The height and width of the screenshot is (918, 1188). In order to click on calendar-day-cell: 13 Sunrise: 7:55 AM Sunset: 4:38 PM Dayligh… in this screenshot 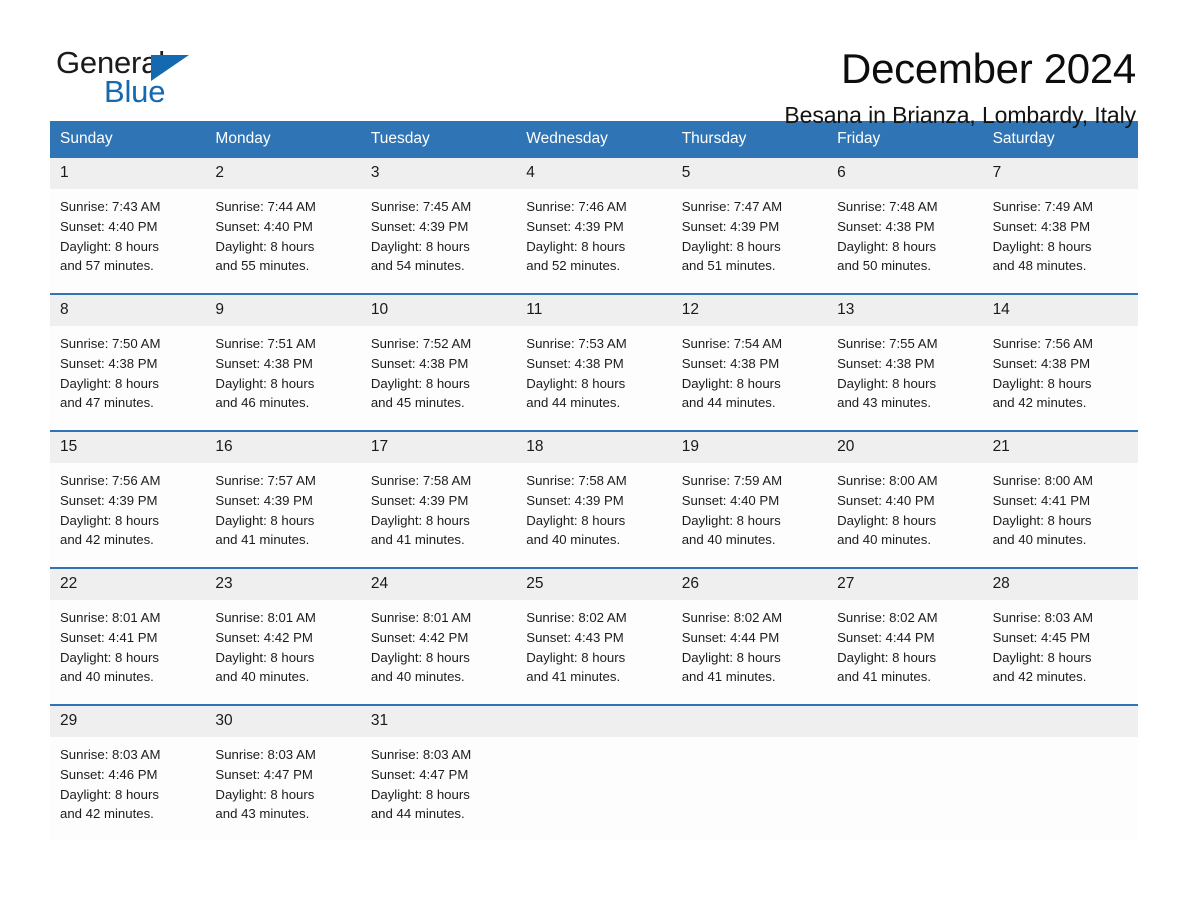, I will do `click(905, 362)`.